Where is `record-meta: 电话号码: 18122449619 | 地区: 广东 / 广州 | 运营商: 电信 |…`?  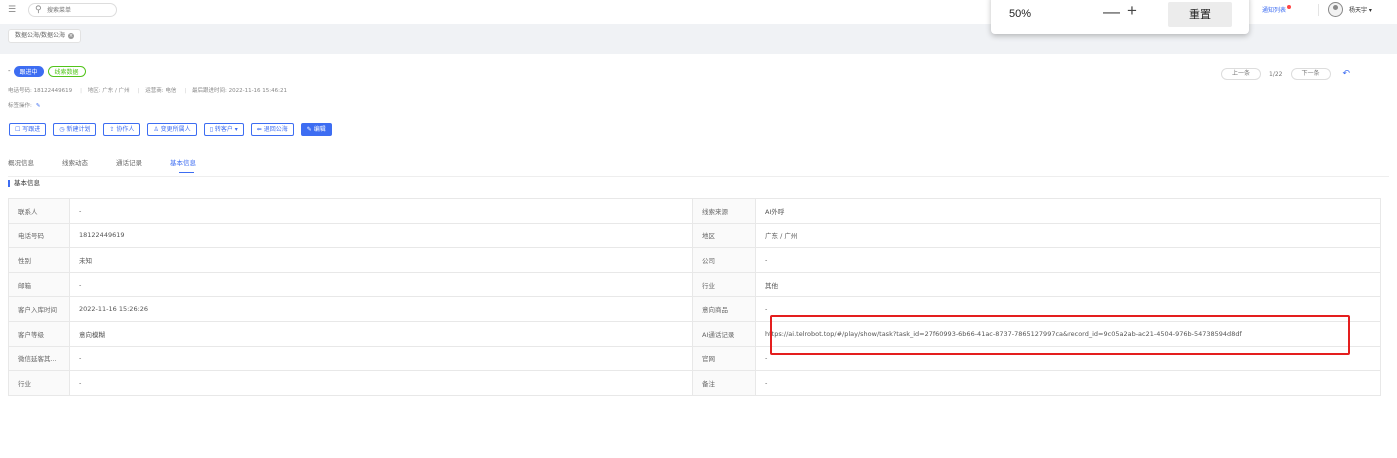
record-meta: 电话号码: 18122449619 | 地区: 广东 / 广州 | 运营商: 电信 |… is located at coordinates (147, 91).